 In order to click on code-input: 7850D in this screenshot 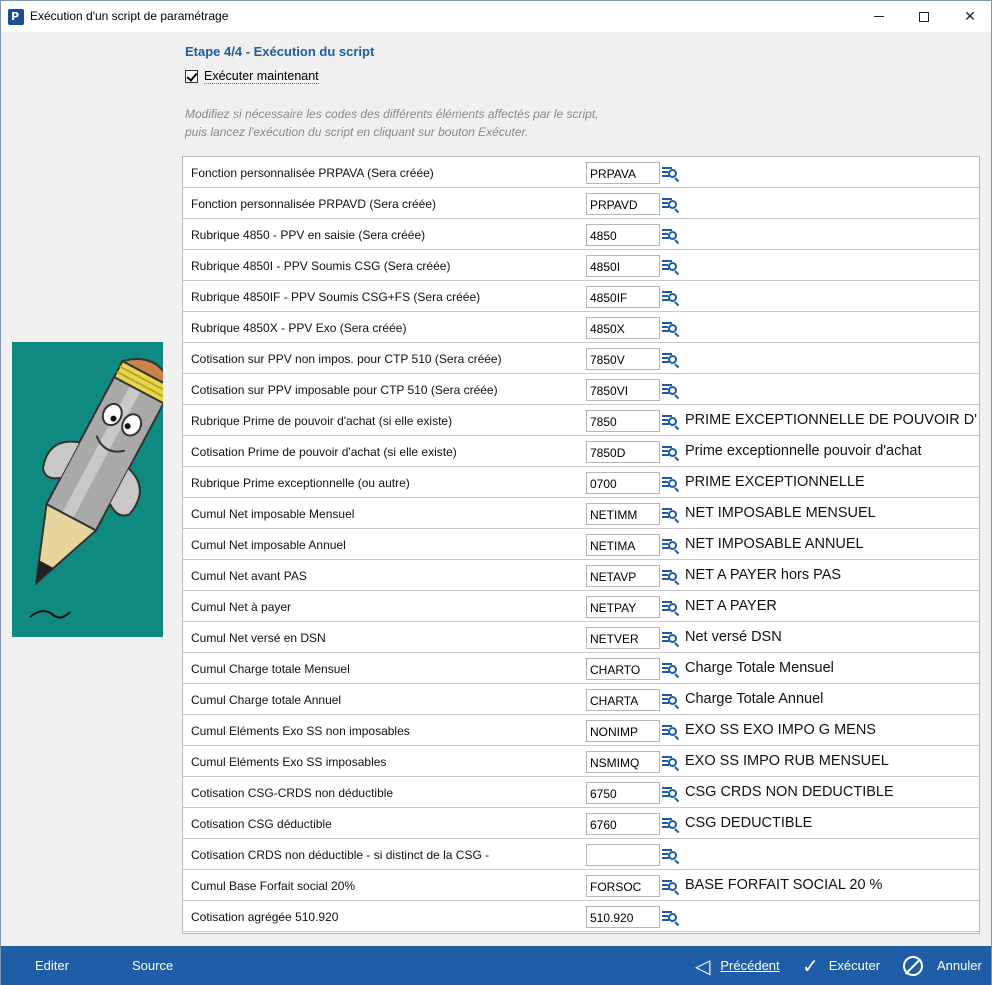, I will do `click(623, 452)`.